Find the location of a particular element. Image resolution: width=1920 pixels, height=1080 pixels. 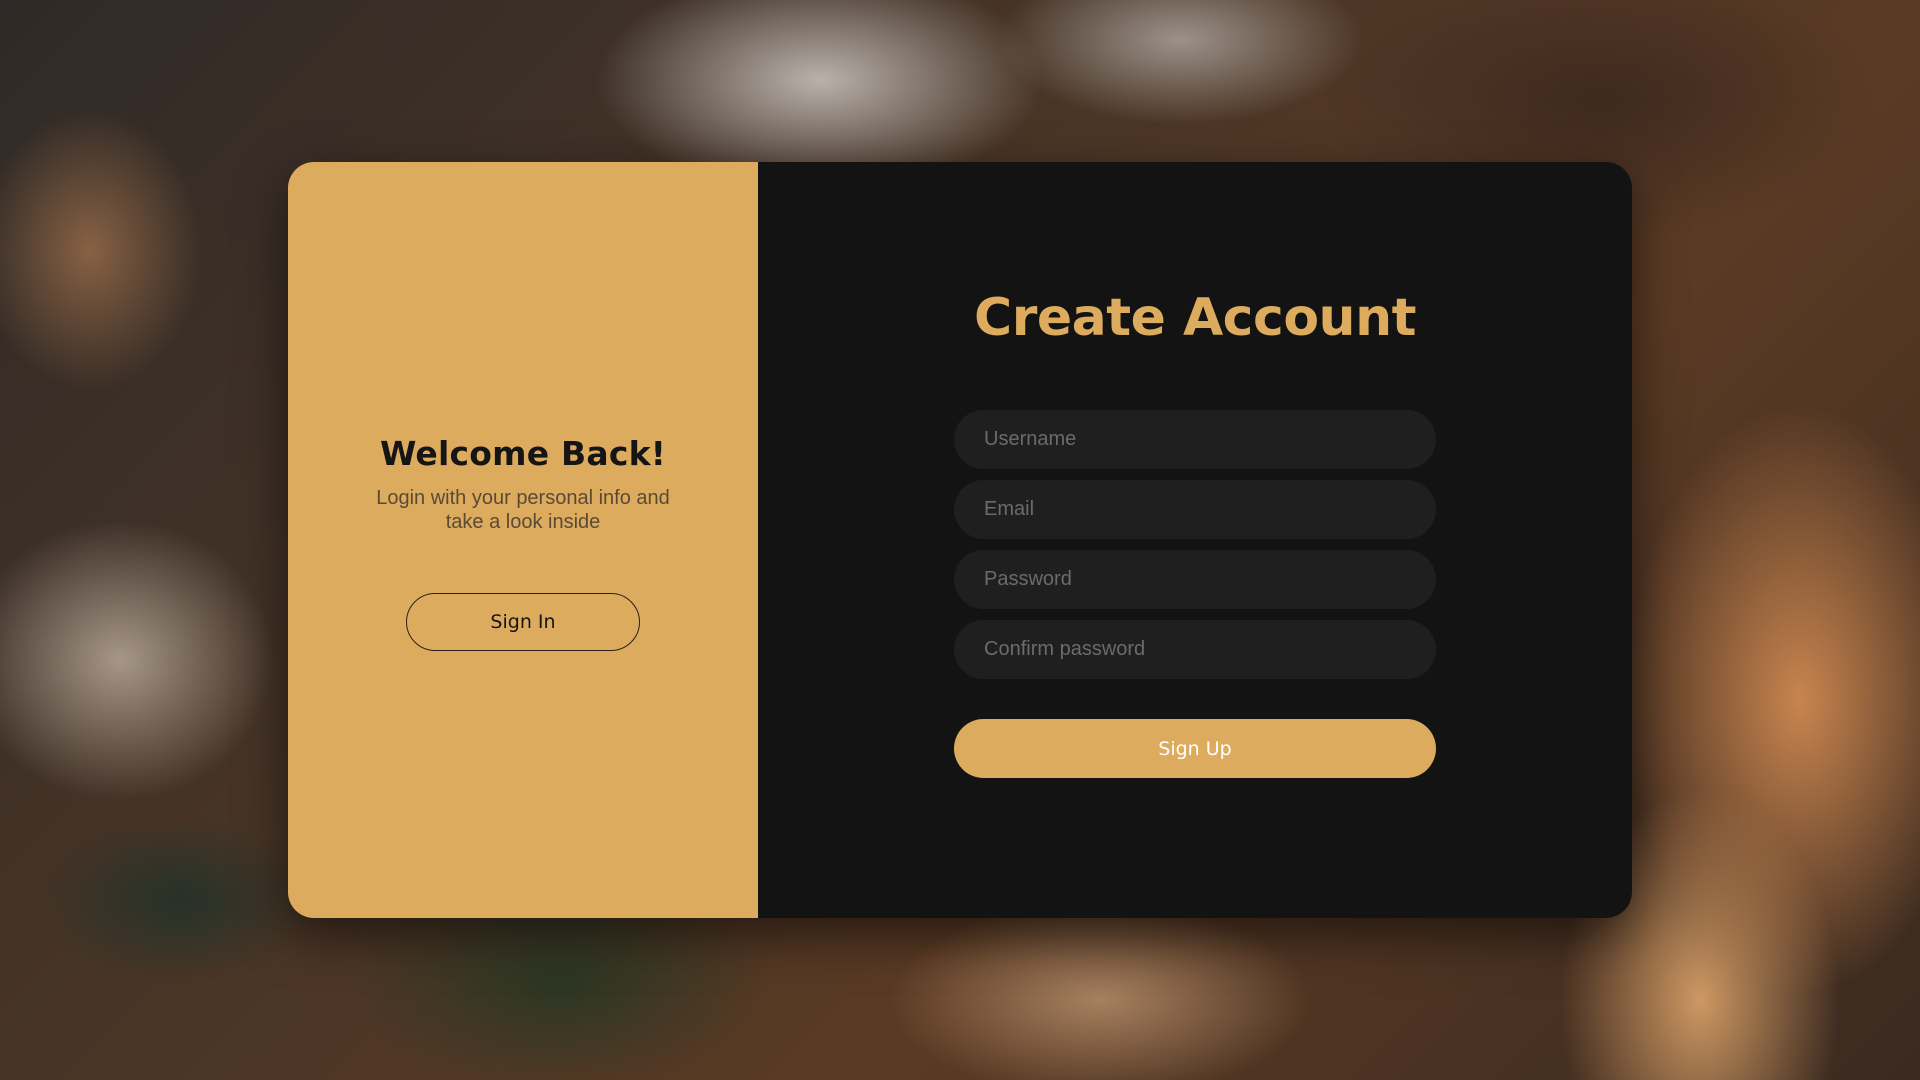

create-account-title: Create Account is located at coordinates (1195, 318).